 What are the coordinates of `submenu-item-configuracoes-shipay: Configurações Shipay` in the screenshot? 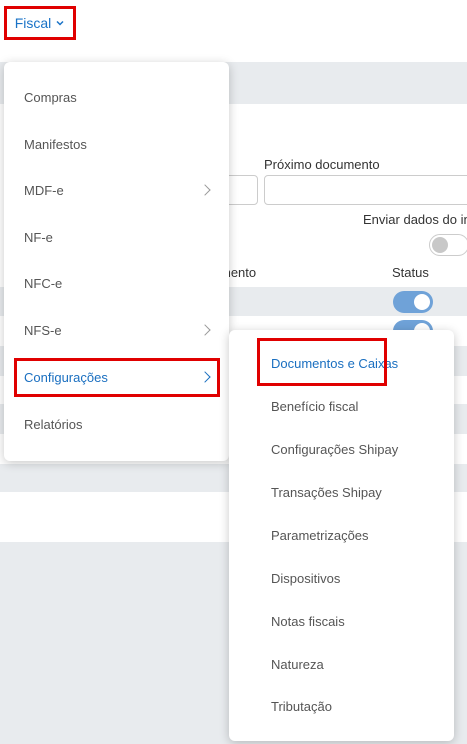 It's located at (341, 449).